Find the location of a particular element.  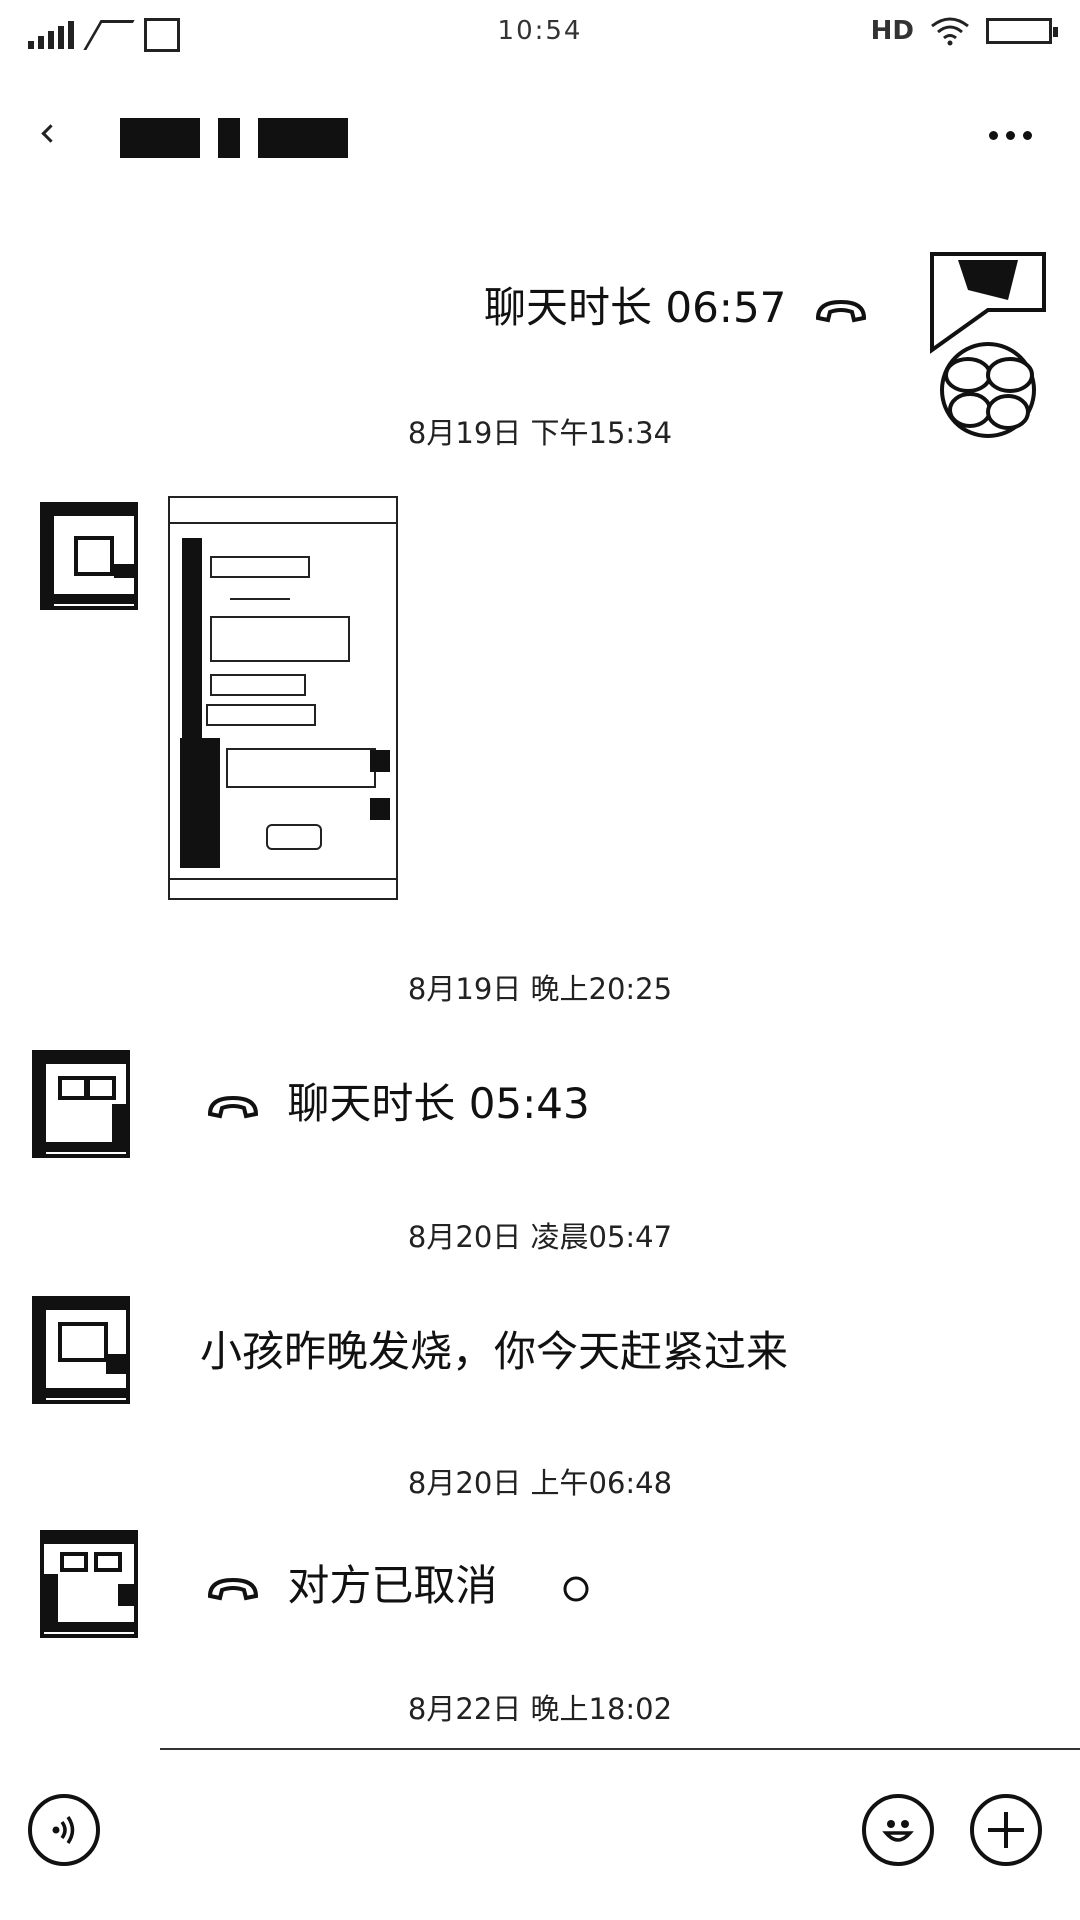

call-message-cancelled: 对方已取消 is located at coordinates (399, 1586).